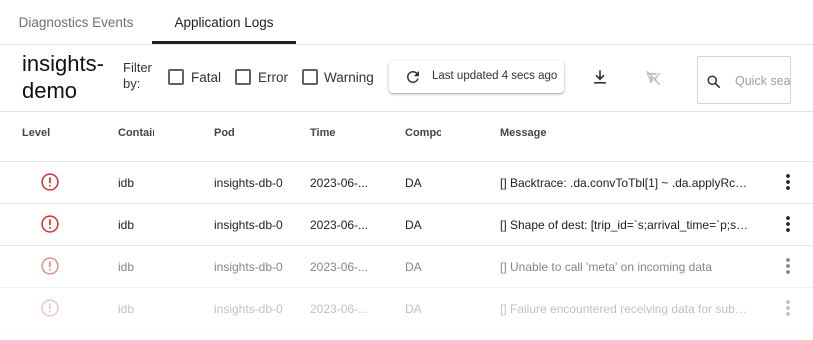  What do you see at coordinates (600, 77) in the screenshot?
I see `download-icon` at bounding box center [600, 77].